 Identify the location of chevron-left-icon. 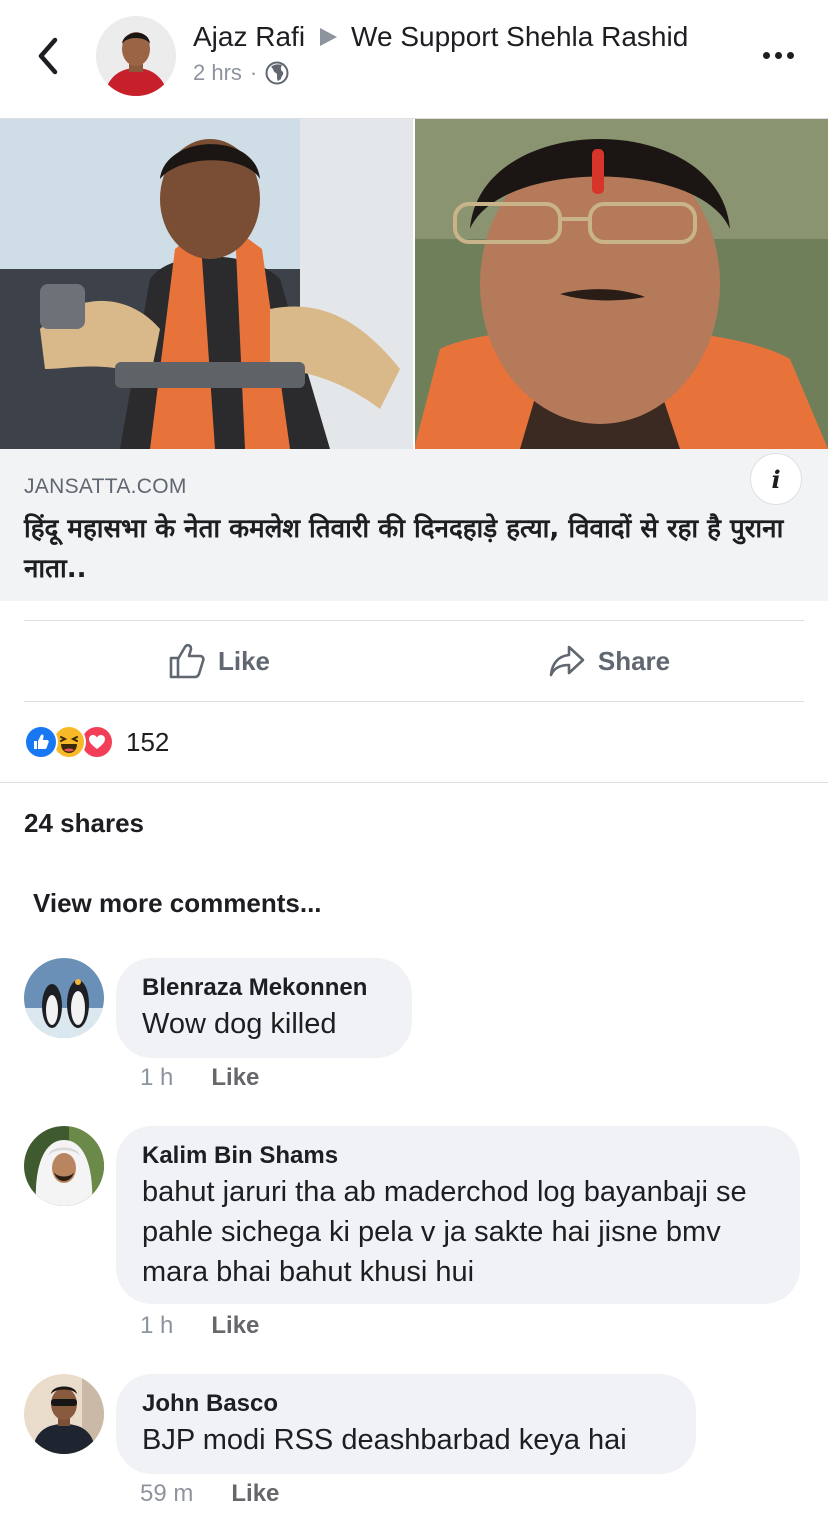
(48, 56).